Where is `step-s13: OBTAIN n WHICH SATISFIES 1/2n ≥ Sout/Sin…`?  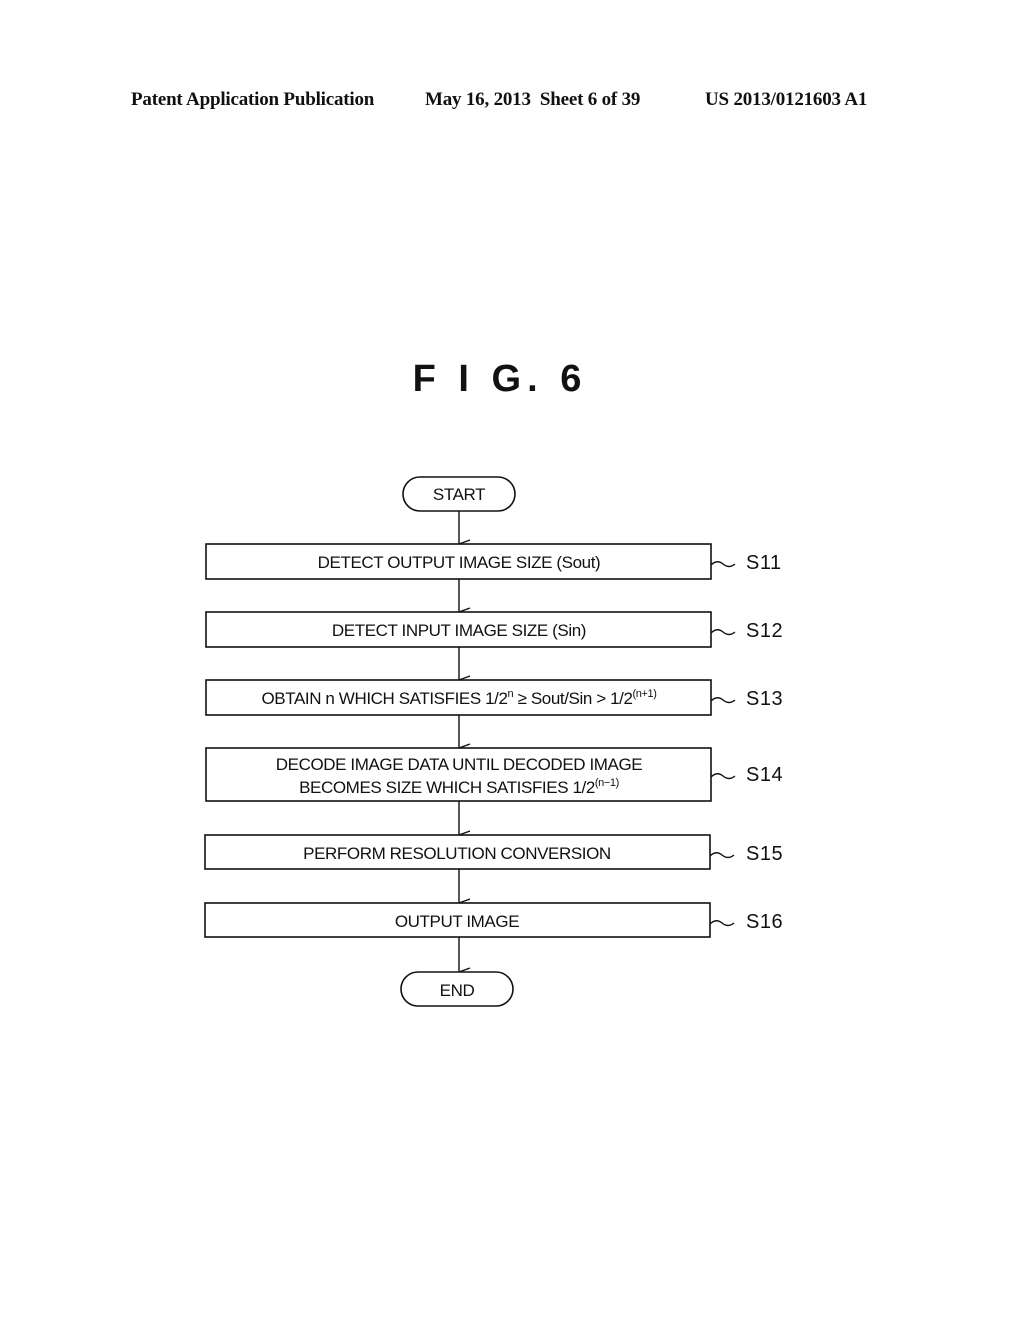 step-s13: OBTAIN n WHICH SATISFIES 1/2n ≥ Sout/Sin… is located at coordinates (494, 697).